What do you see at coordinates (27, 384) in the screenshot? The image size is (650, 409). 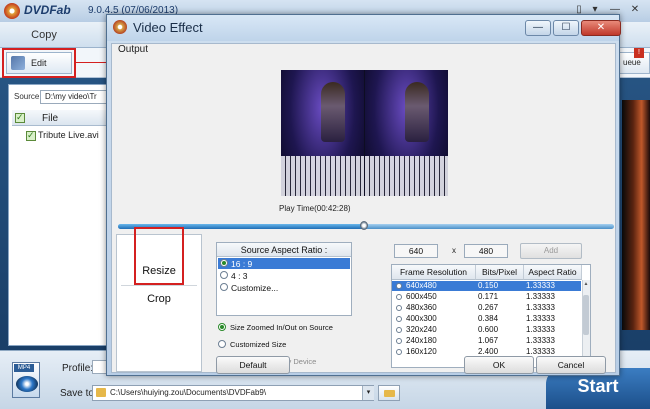 I see `film-reel-icon` at bounding box center [27, 384].